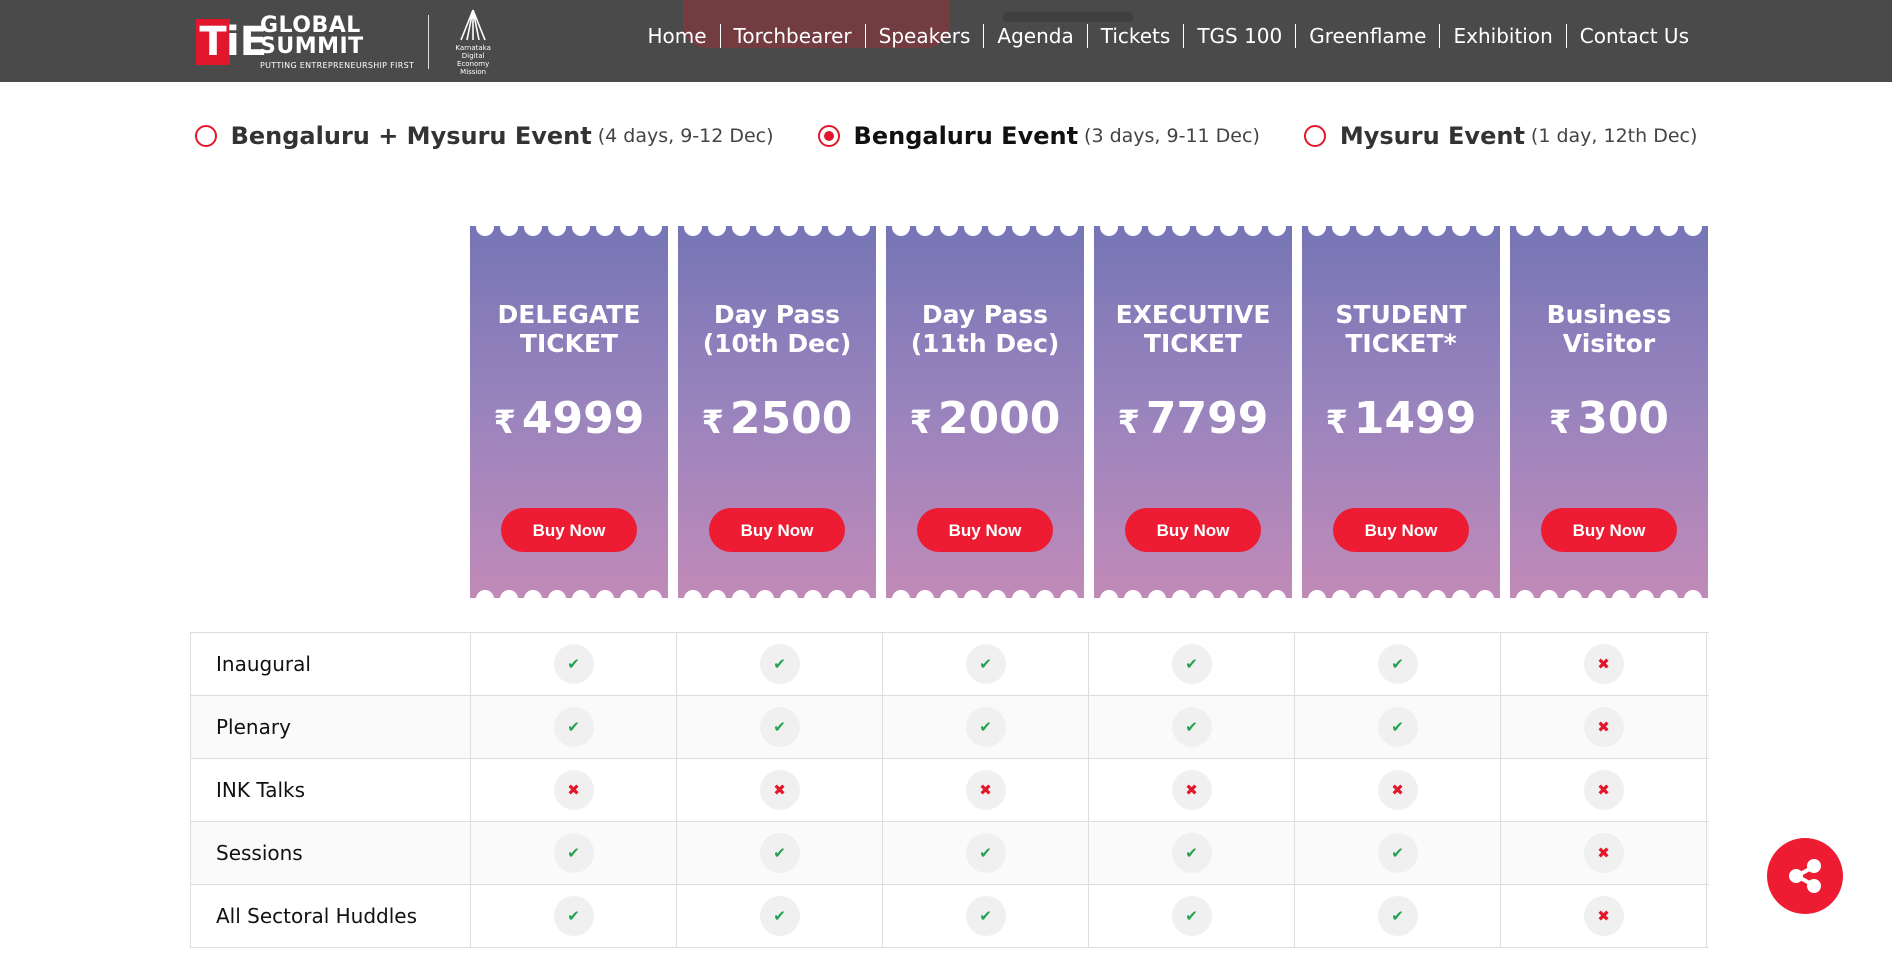  Describe the element at coordinates (966, 136) in the screenshot. I see `event-name: Bengaluru Event` at that location.